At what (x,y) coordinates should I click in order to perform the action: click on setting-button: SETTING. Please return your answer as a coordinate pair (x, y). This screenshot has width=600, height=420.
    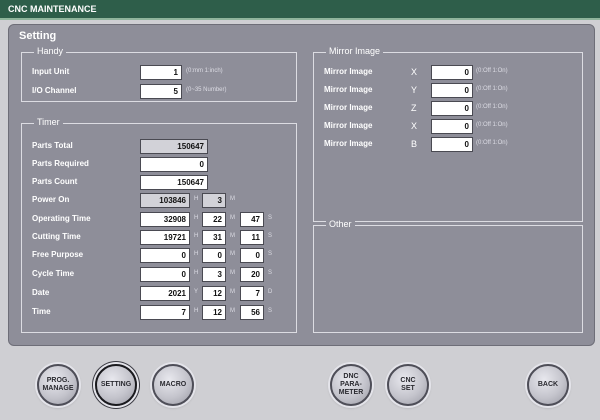
    Looking at the image, I should click on (116, 385).